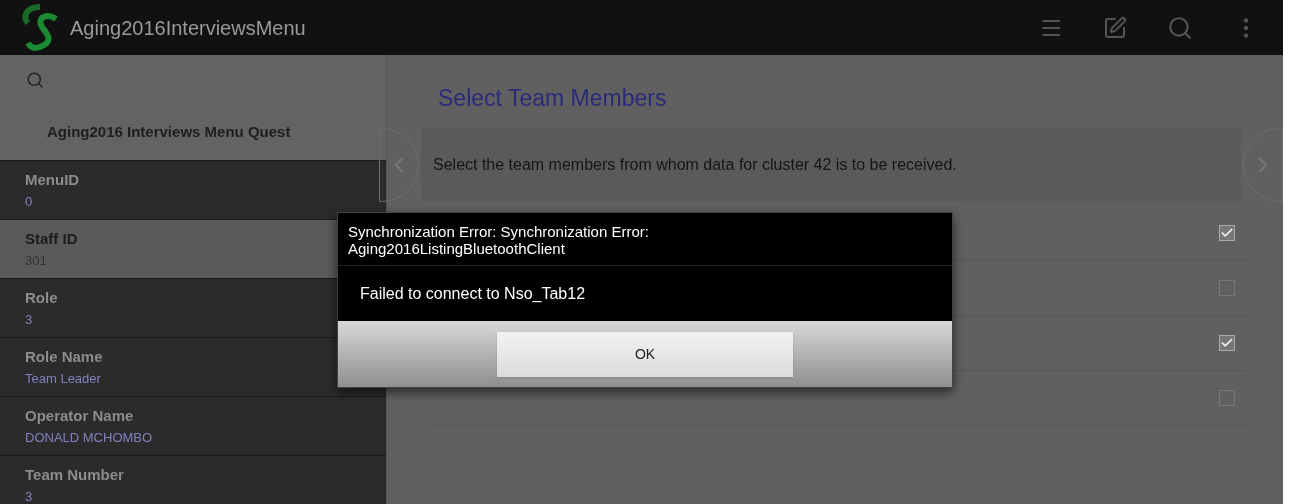 The image size is (1289, 504). I want to click on ok-button: OK, so click(645, 354).